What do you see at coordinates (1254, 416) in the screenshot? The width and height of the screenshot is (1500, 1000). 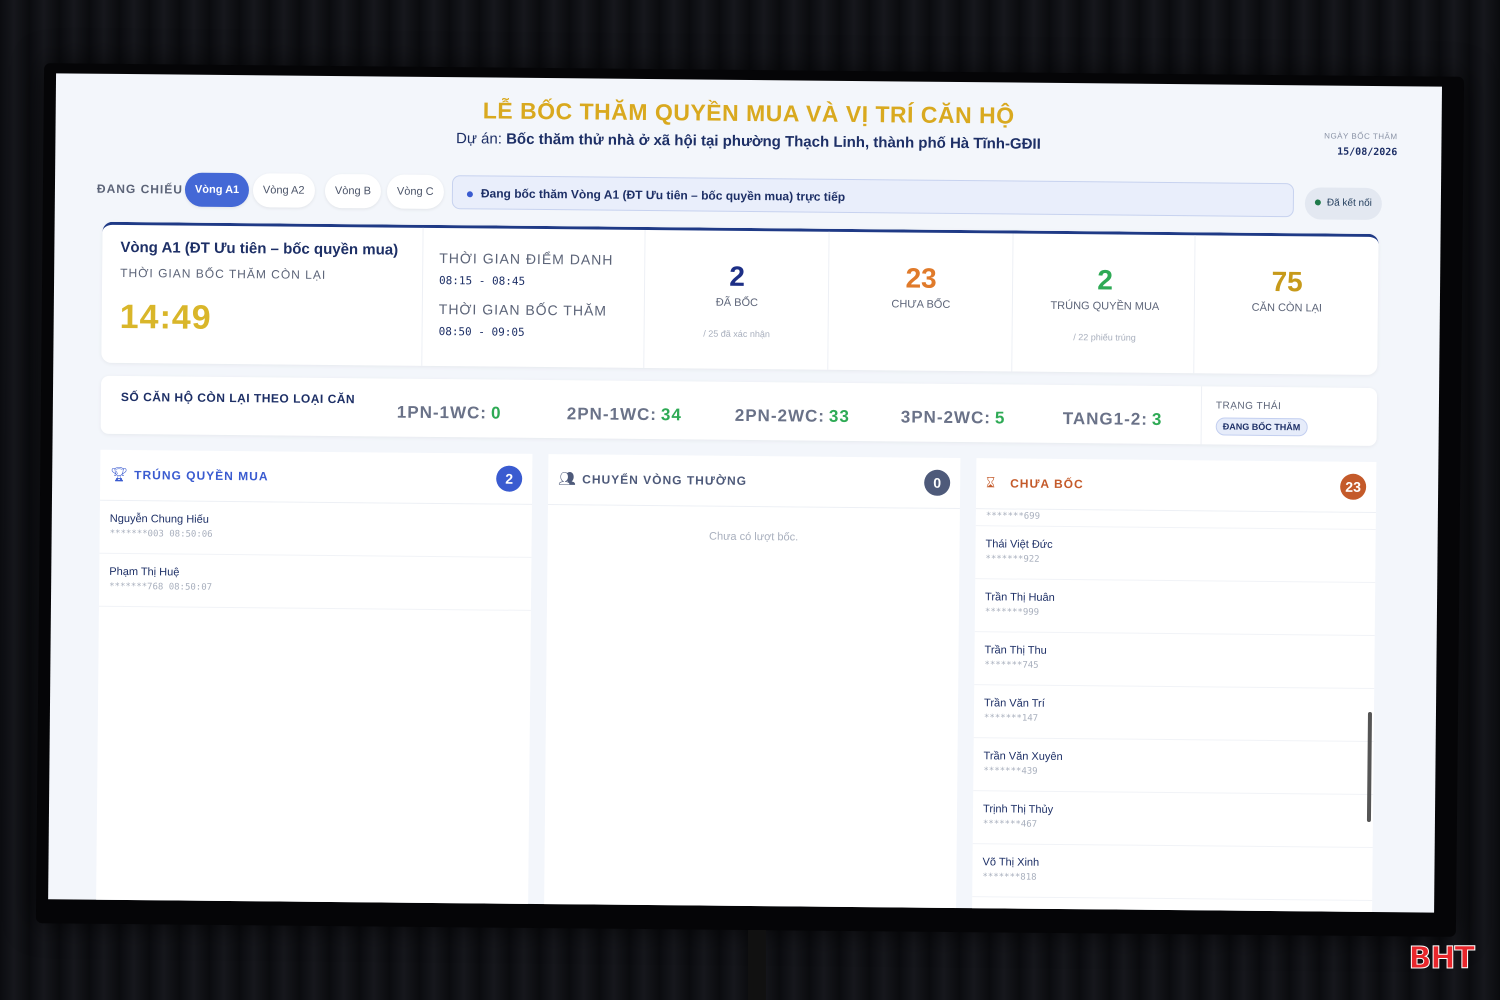 I see `draw-state: TRẠNG THÁI ĐANG BỐC THĂM` at bounding box center [1254, 416].